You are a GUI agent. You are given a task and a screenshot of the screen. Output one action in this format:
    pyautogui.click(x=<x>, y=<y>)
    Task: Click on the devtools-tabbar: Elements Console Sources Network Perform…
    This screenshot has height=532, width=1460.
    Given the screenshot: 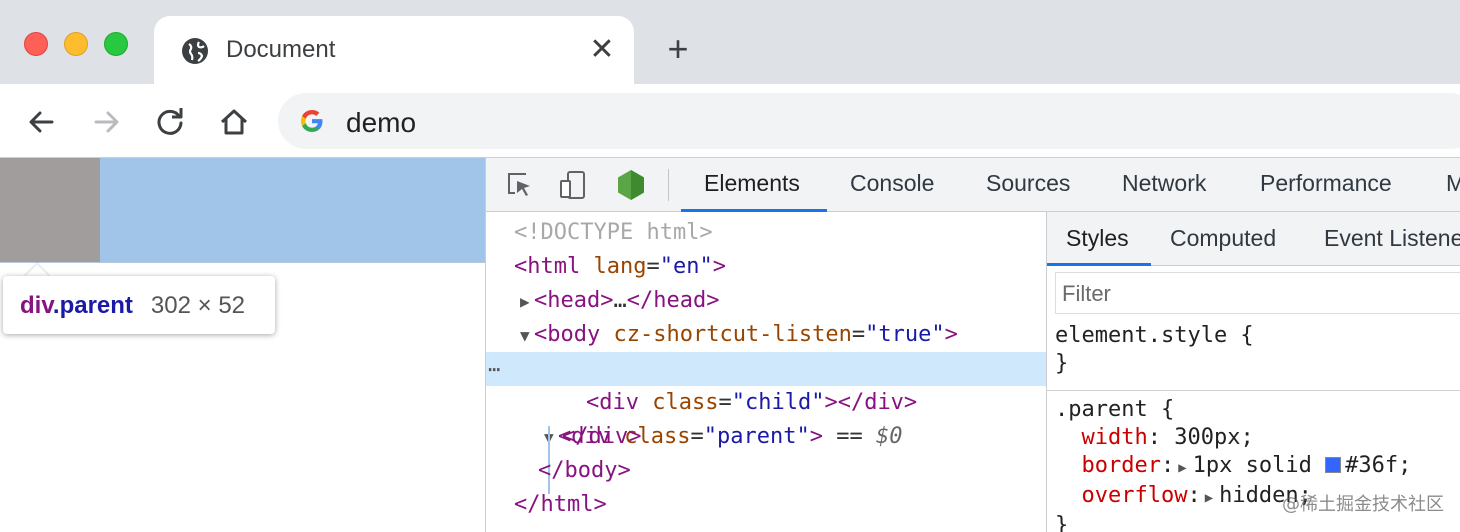 What is the action you would take?
    pyautogui.click(x=973, y=185)
    